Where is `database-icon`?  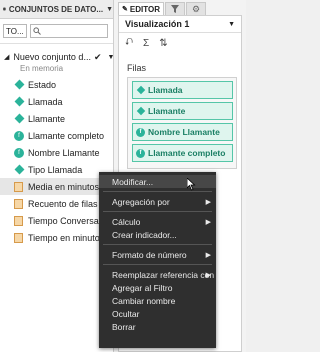
database-icon is located at coordinates (4, 9).